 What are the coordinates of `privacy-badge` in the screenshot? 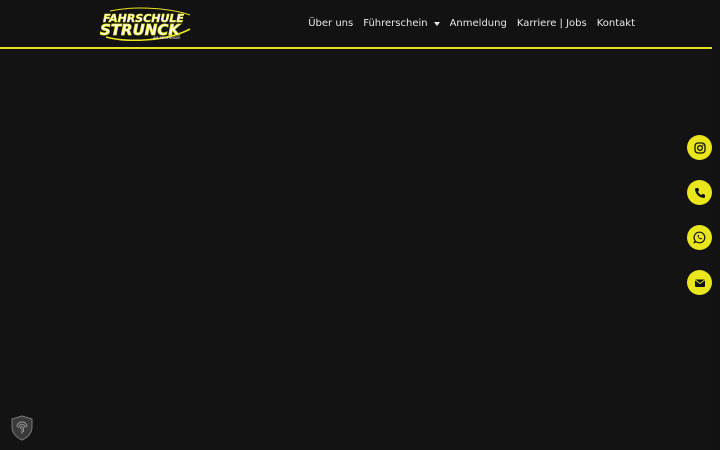 It's located at (22, 428).